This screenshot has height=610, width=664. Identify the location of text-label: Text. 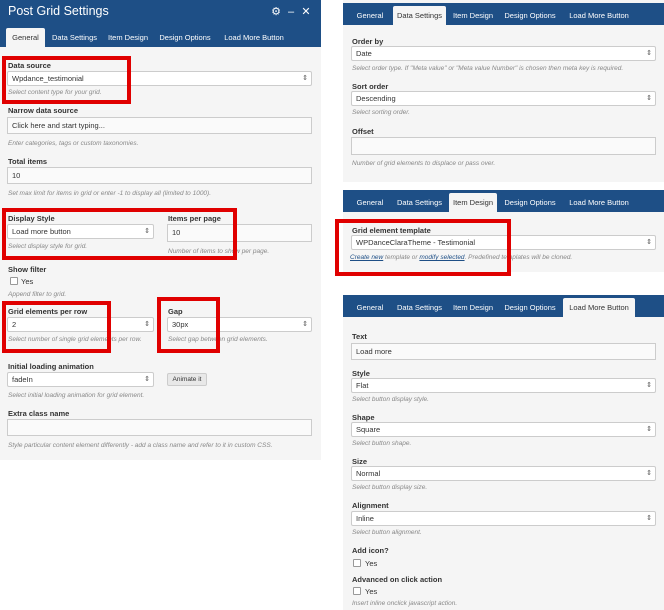
(359, 336).